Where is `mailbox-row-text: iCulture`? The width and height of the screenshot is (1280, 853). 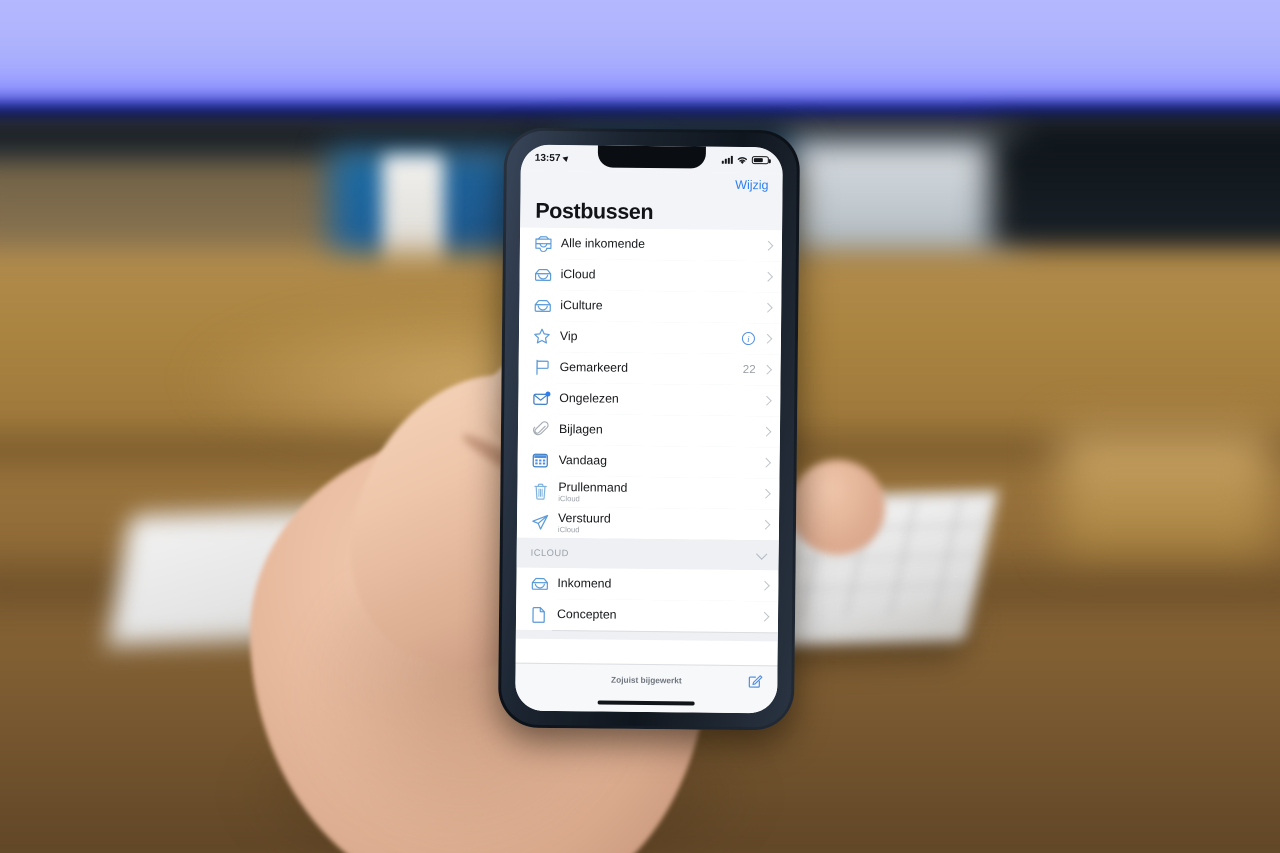
mailbox-row-text: iCulture is located at coordinates (661, 306).